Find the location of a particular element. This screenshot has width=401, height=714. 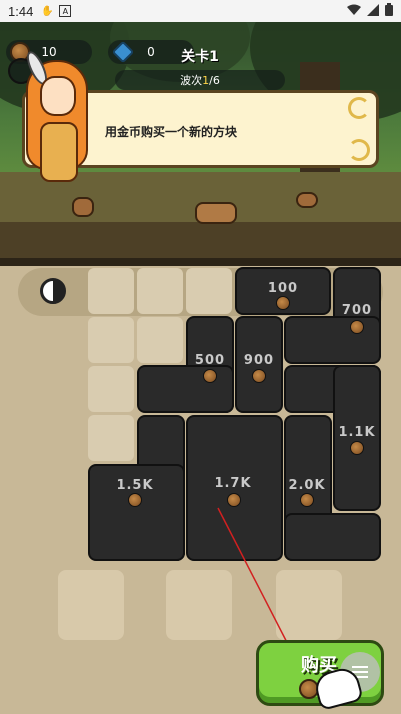

battery-icon is located at coordinates (389, 11).